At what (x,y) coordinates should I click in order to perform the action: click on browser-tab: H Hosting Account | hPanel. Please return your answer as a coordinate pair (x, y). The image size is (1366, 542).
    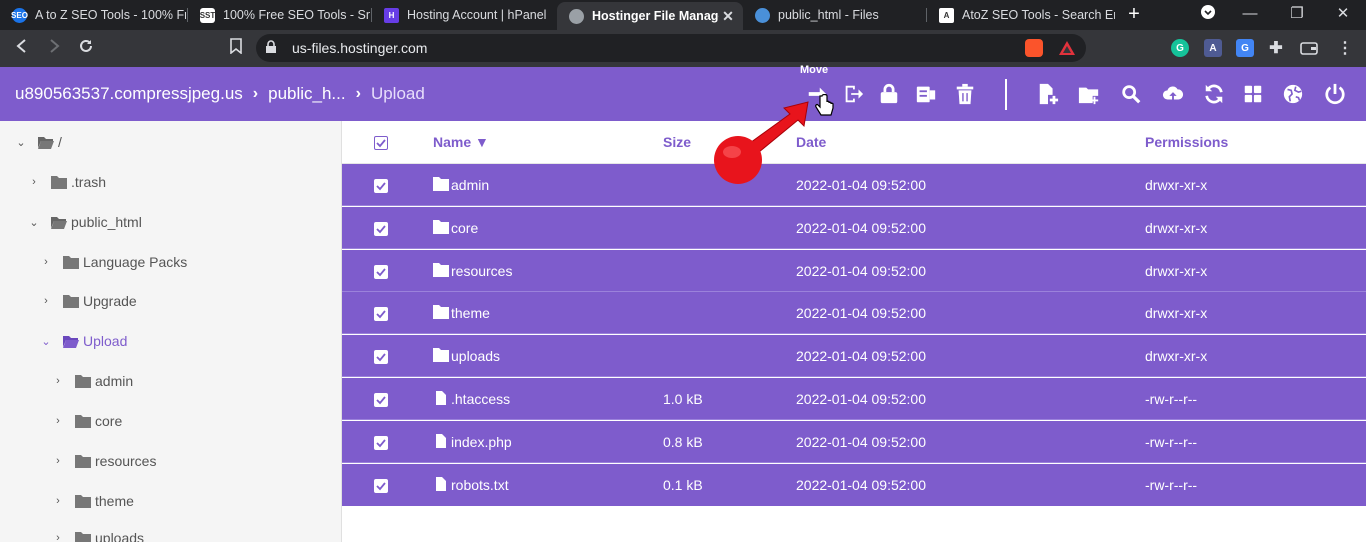
    Looking at the image, I should click on (464, 15).